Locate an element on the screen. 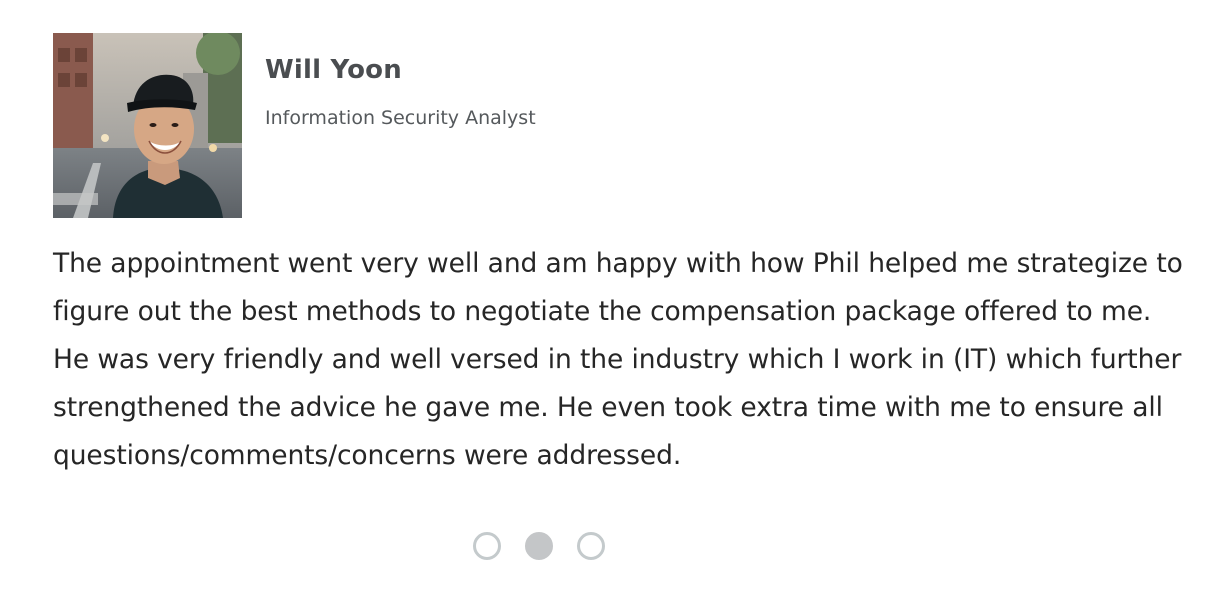  carousel-pagination is located at coordinates (539, 546).